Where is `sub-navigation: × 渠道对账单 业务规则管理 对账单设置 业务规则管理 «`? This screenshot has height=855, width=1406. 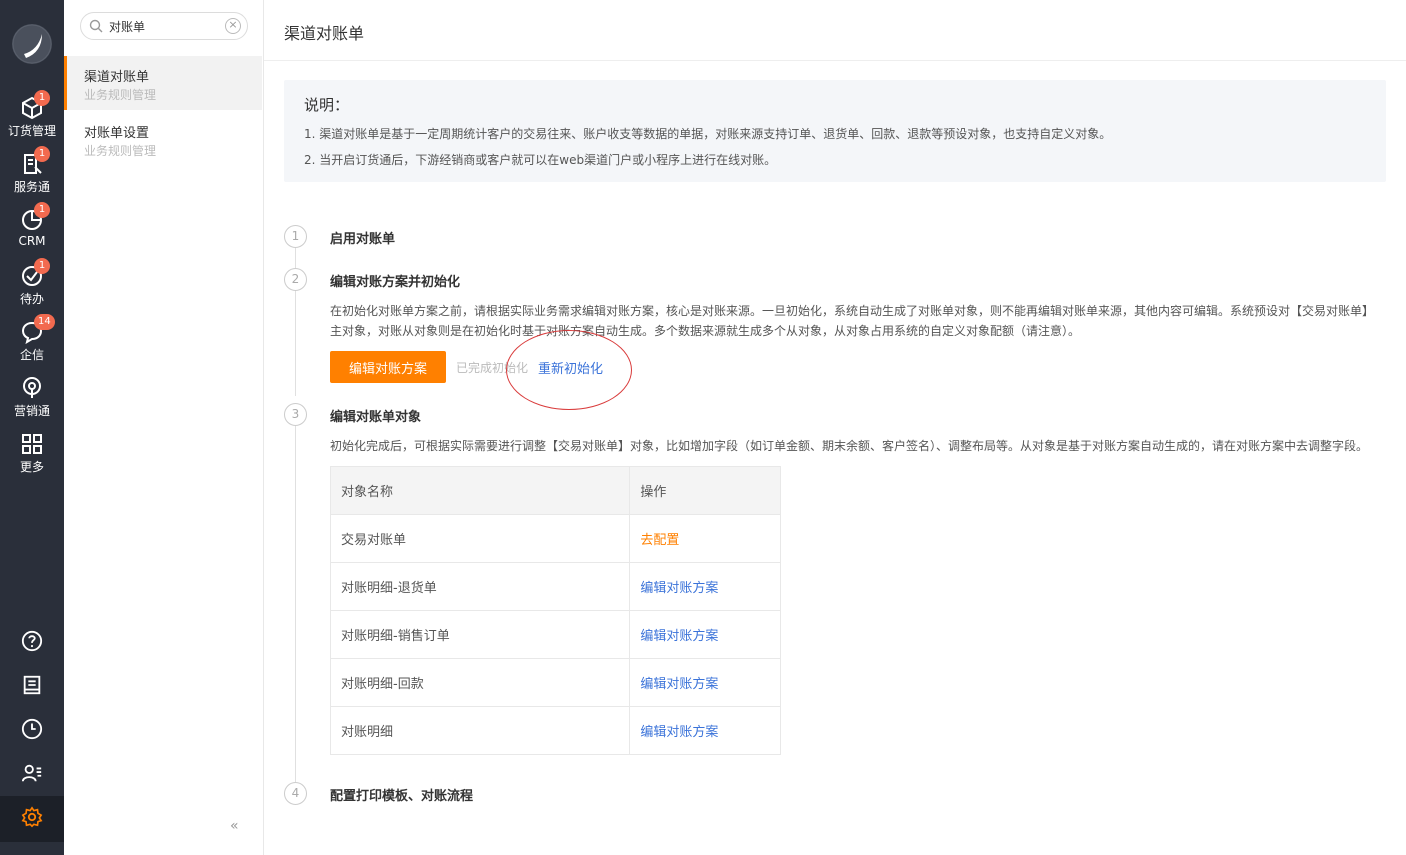
sub-navigation: × 渠道对账单 业务规则管理 对账单设置 业务规则管理 « is located at coordinates (164, 427).